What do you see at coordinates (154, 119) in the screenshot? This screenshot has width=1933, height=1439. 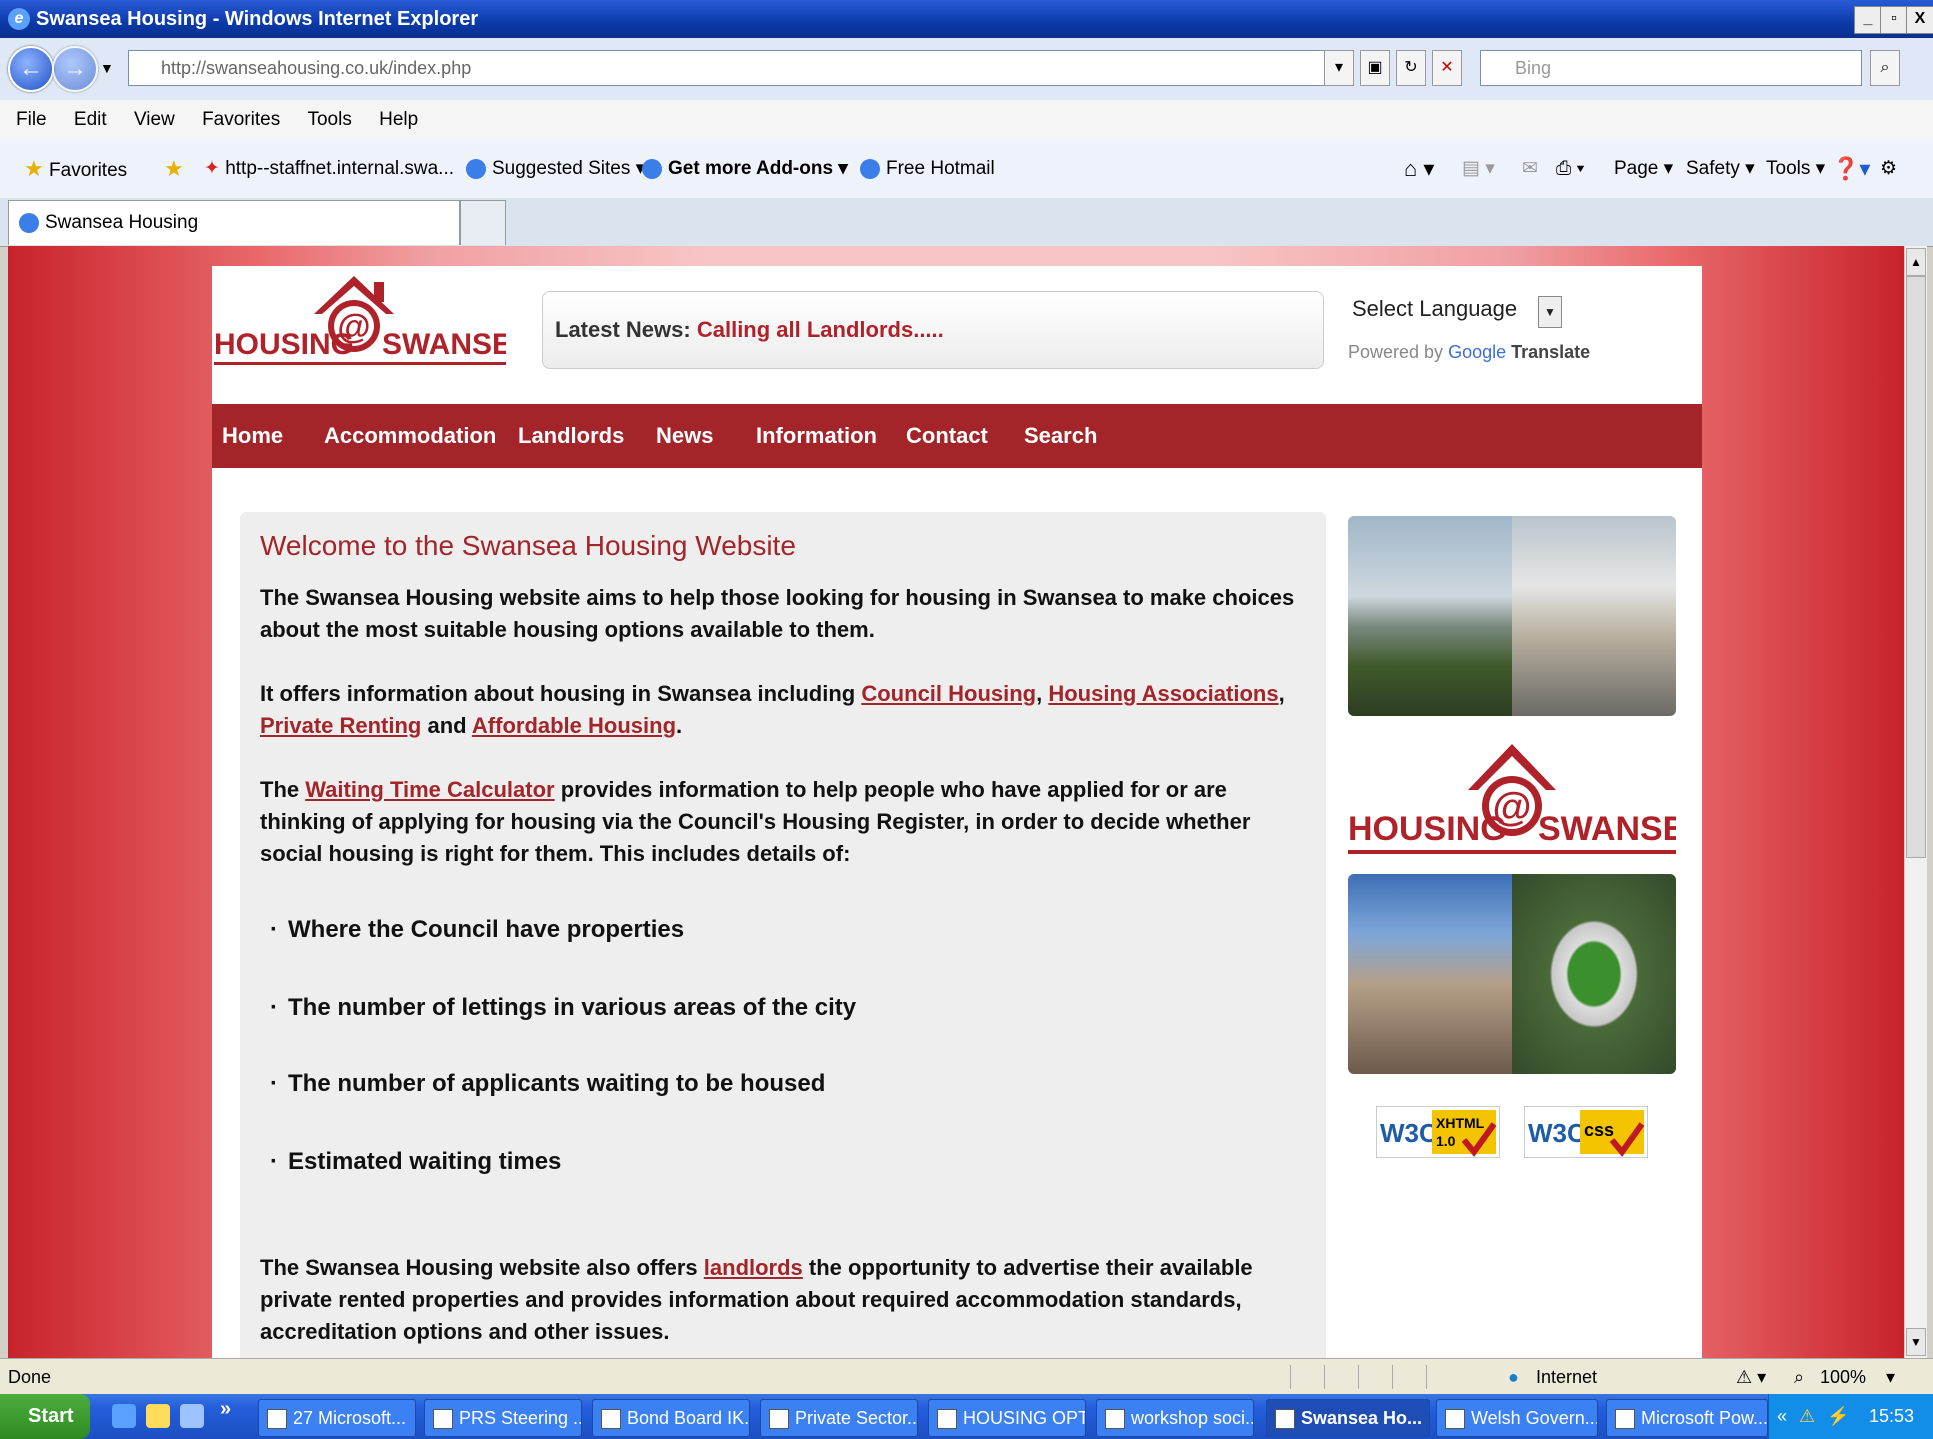 I see `menu-view: View` at bounding box center [154, 119].